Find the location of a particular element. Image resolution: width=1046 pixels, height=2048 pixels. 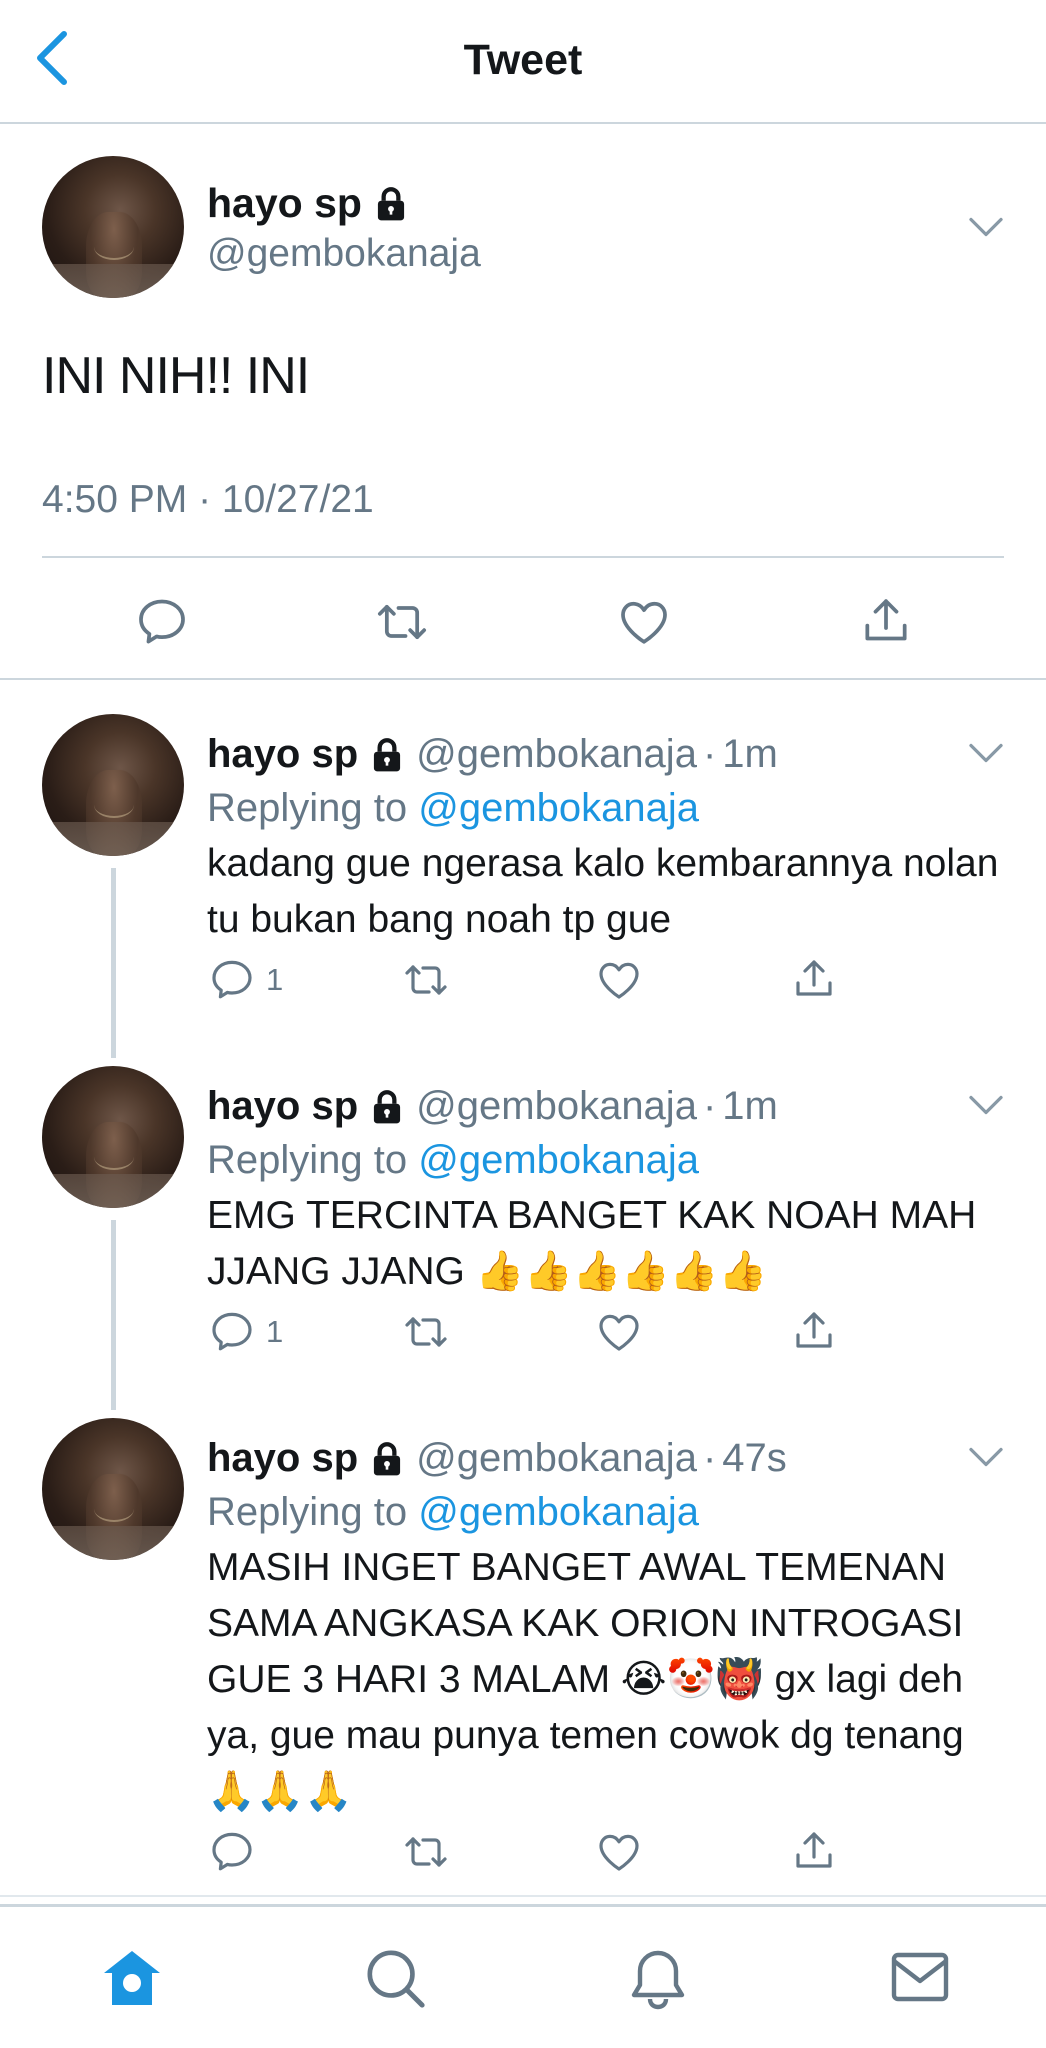

reply-header: hayo sp @gembokanaja · 47s is located at coordinates (497, 1458).